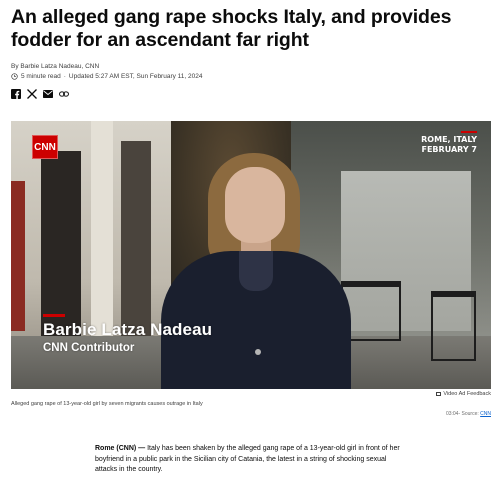 The image size is (500, 488). I want to click on lower-third-name: Barbie Latza Nadeau, so click(128, 329).